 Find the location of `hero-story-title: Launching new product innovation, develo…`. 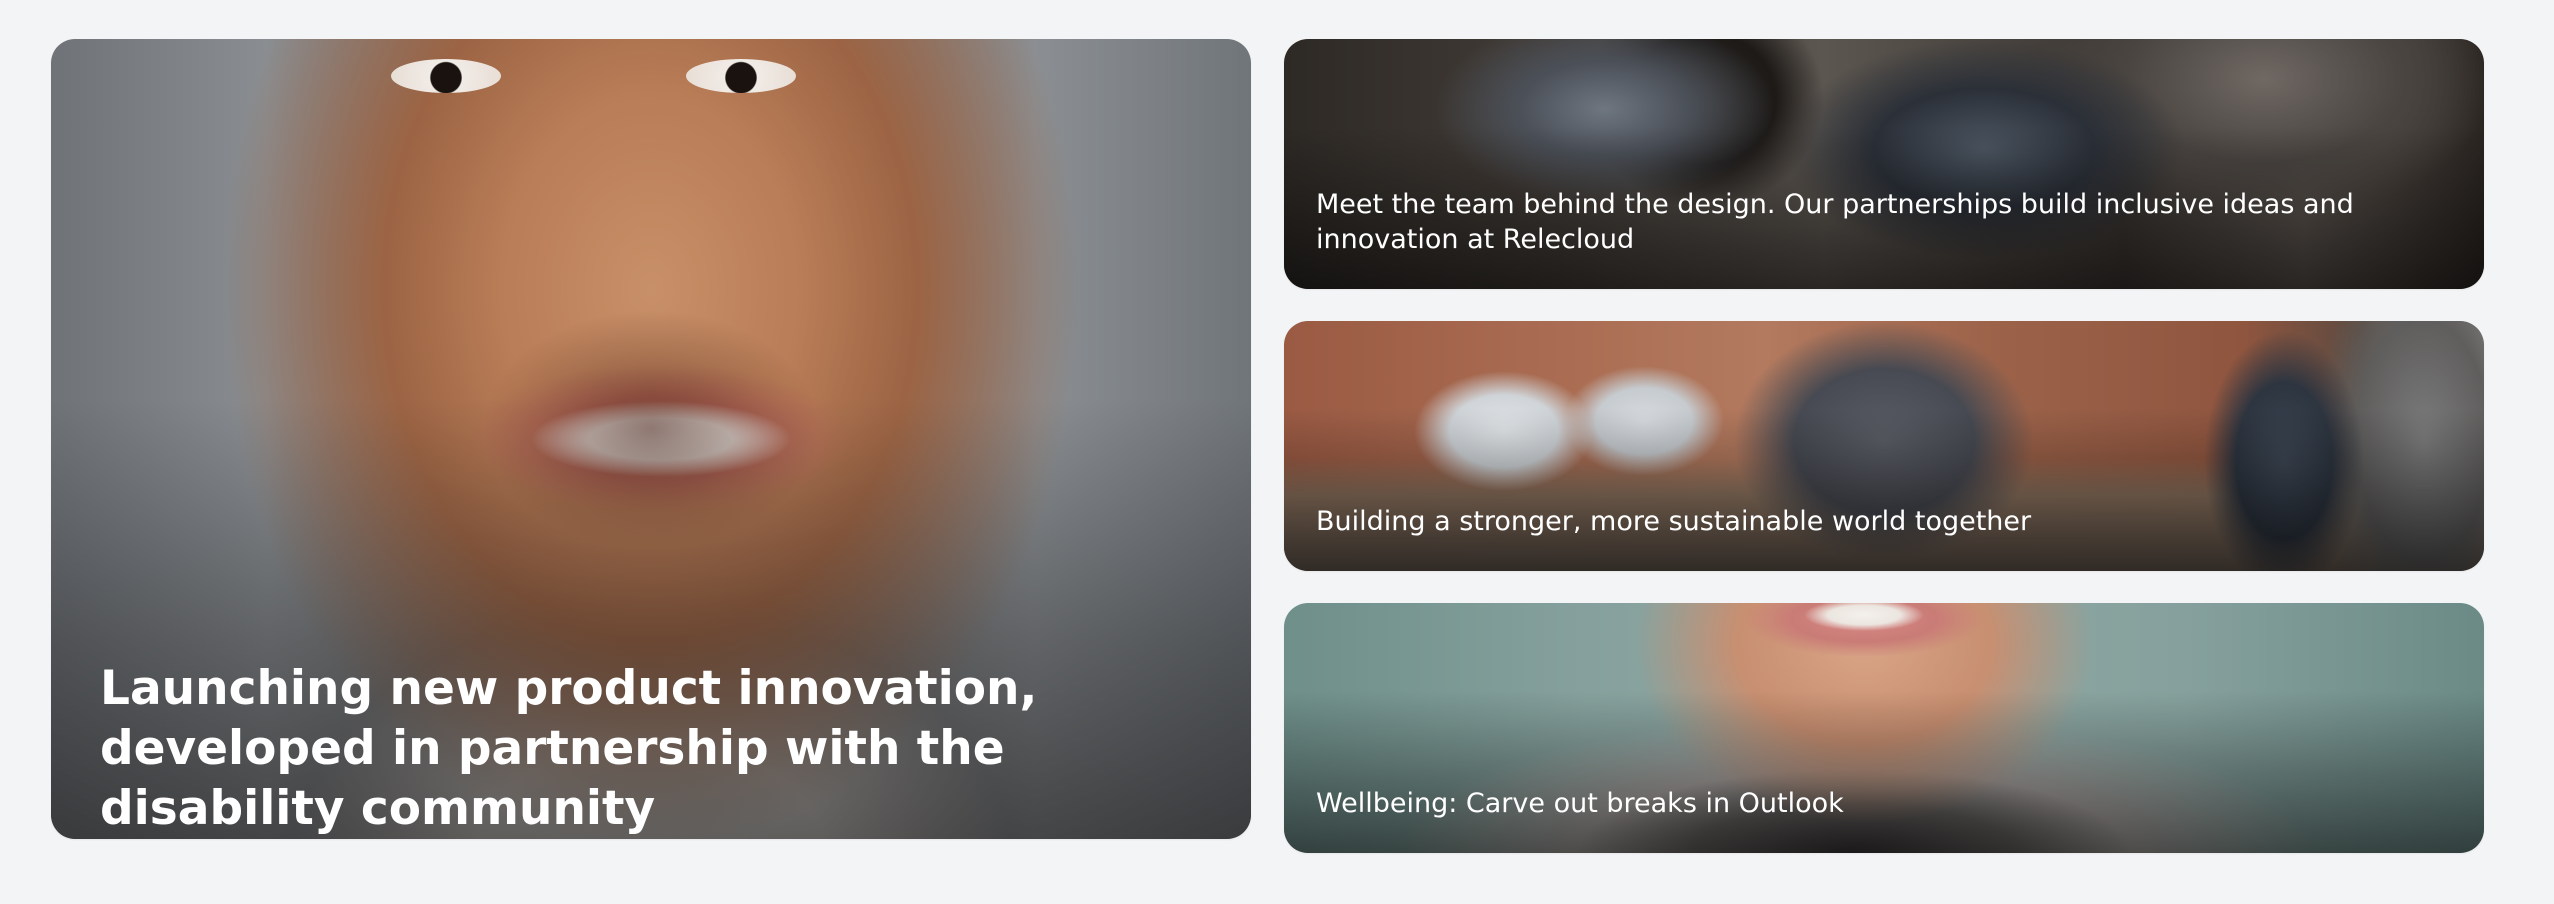

hero-story-title: Launching new product innovation, develo… is located at coordinates (640, 749).